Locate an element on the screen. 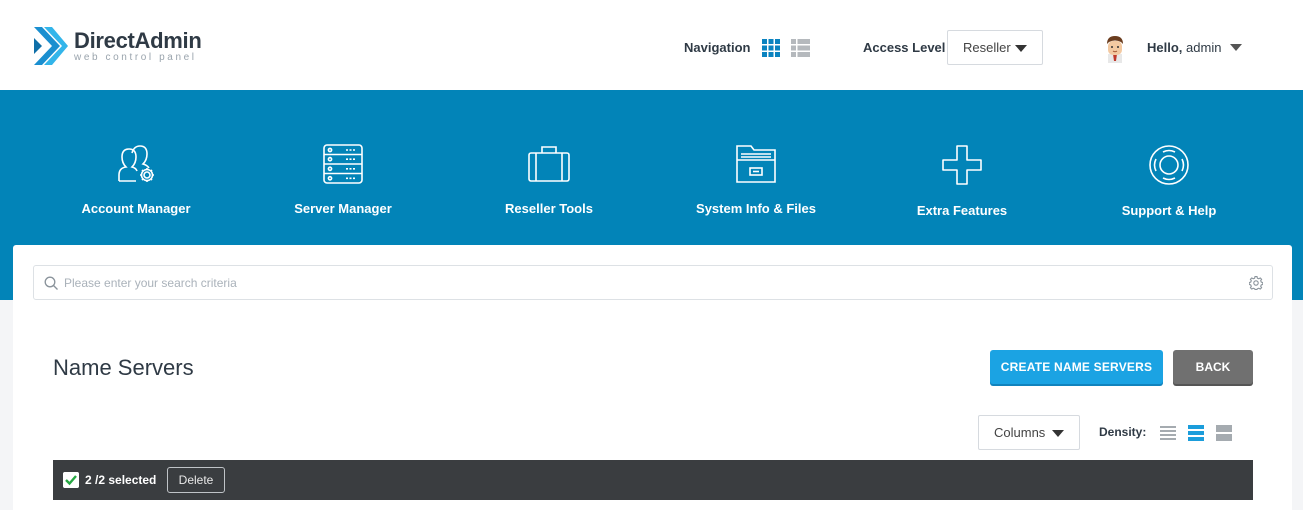 This screenshot has height=510, width=1303. brand-name: DirectAdmin is located at coordinates (138, 40).